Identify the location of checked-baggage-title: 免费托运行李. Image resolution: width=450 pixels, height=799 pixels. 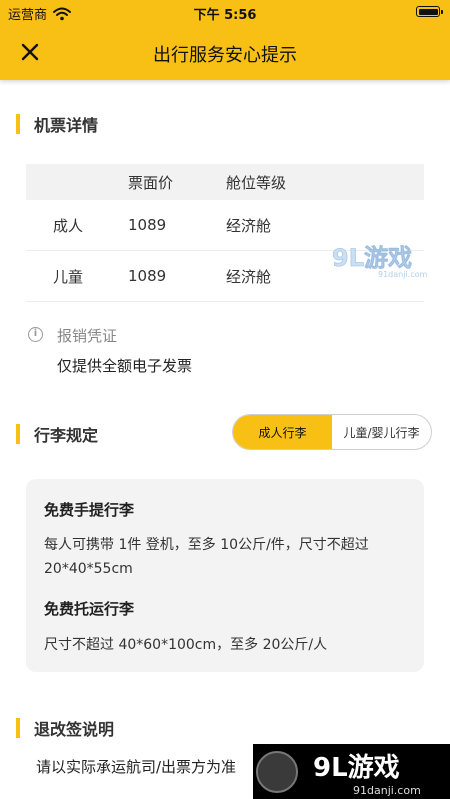
(89, 609).